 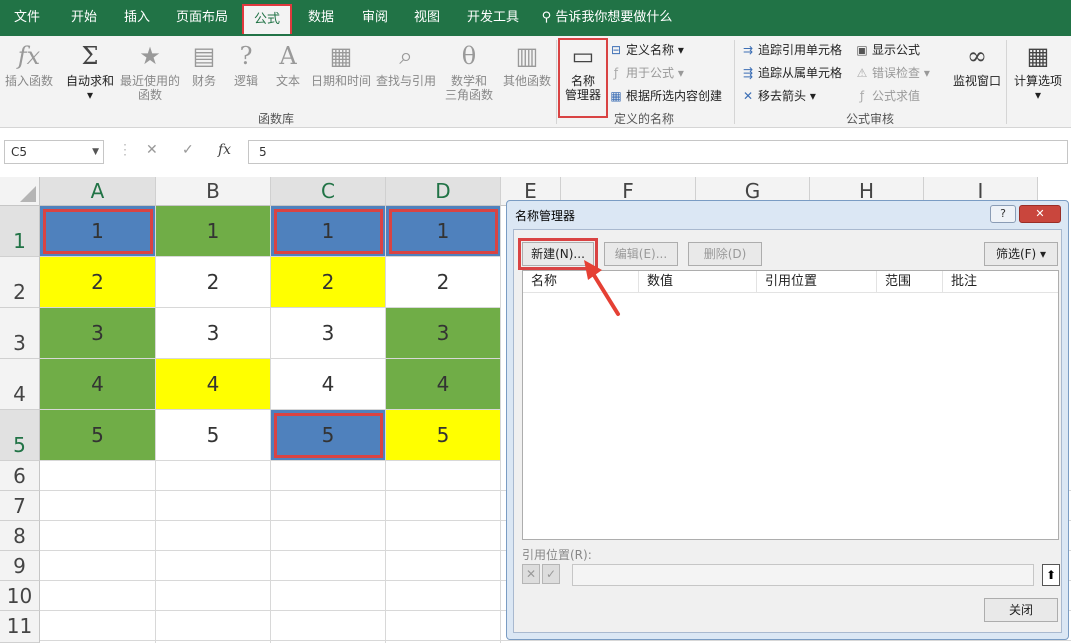 I want to click on cell-b2: 2, so click(x=213, y=282).